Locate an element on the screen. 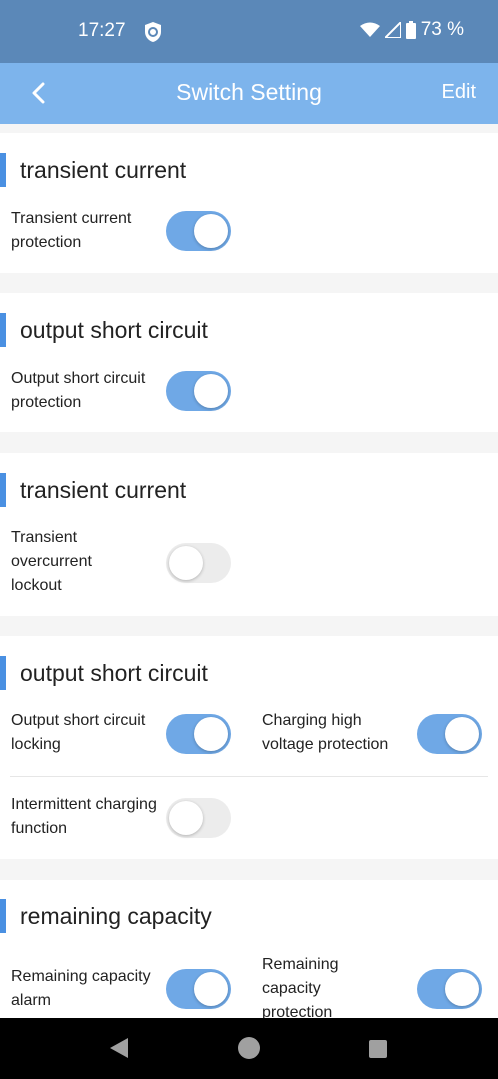 The image size is (498, 1079). battery-icon is located at coordinates (410, 30).